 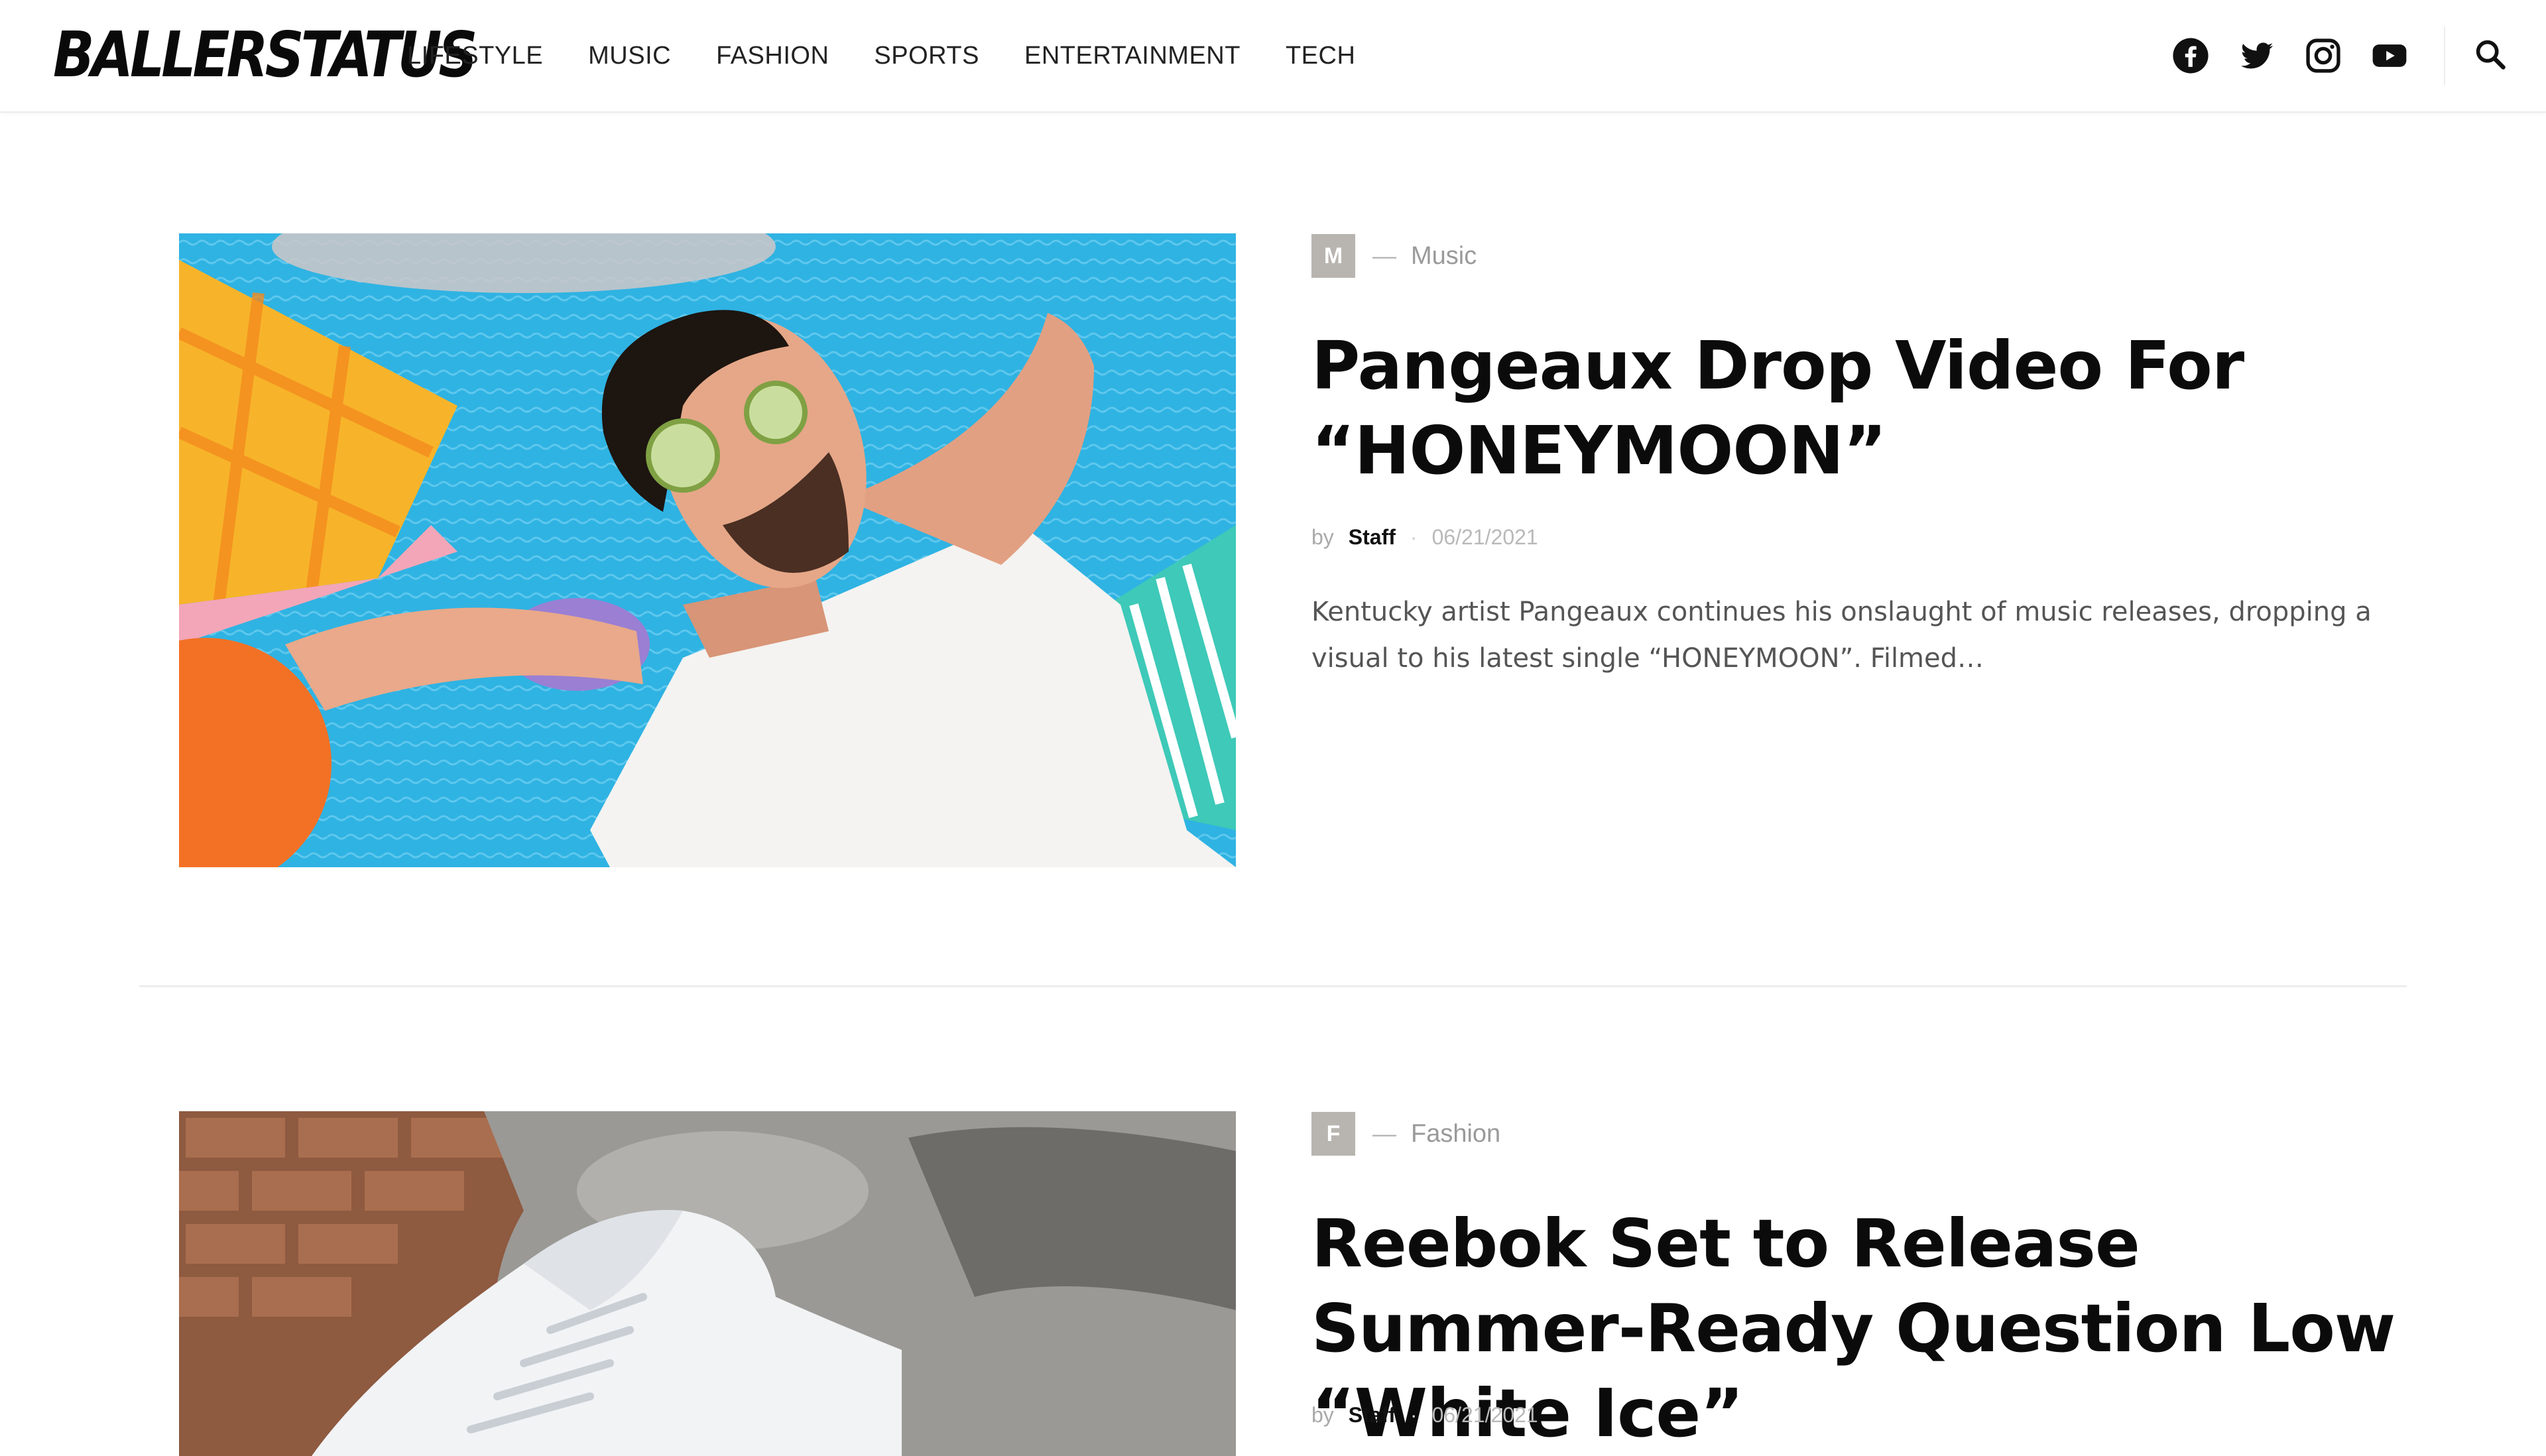 I want to click on youtube-icon, so click(x=2389, y=55).